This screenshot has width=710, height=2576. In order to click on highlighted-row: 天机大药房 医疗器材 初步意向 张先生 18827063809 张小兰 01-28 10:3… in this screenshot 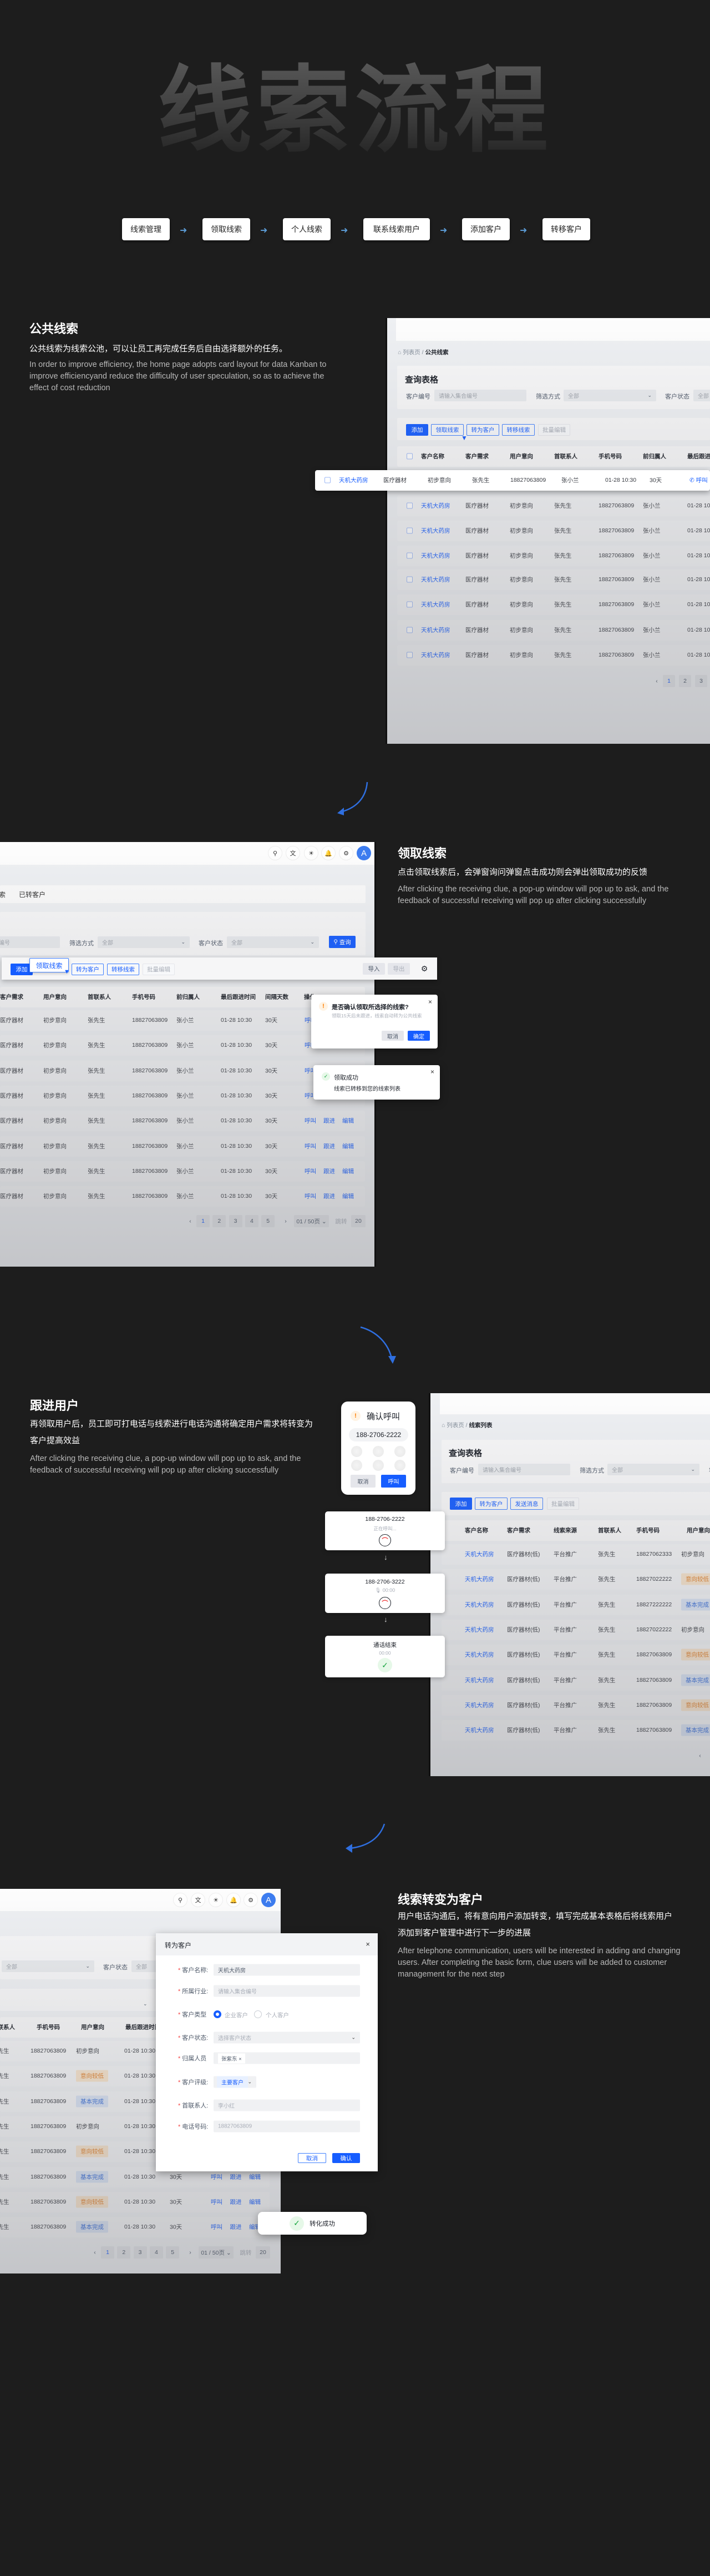, I will do `click(512, 481)`.